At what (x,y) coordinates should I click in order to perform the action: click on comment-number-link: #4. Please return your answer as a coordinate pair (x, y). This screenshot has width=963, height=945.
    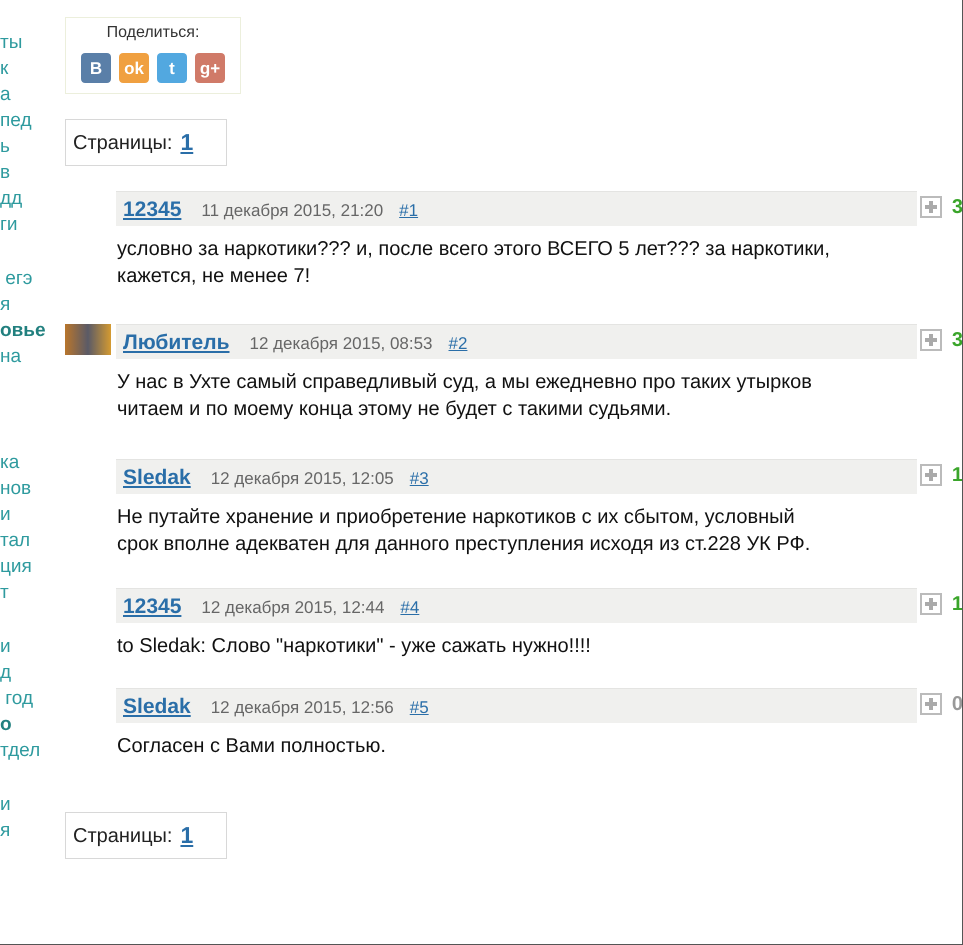
    Looking at the image, I should click on (410, 608).